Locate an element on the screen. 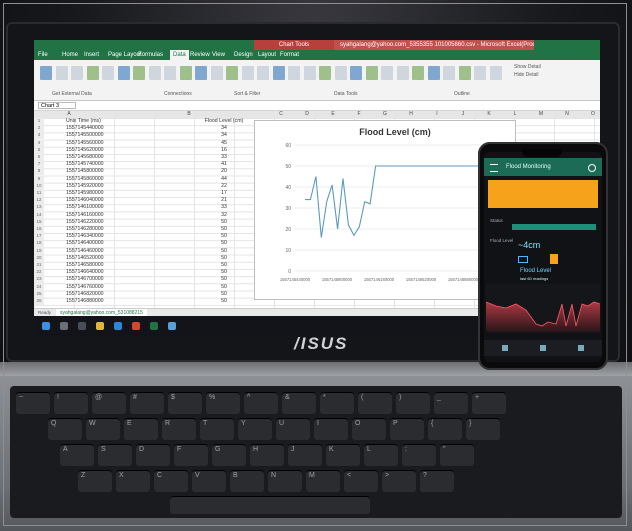 This screenshot has height=531, width=632. ribbon-tab-page-layout: Page Layout is located at coordinates (125, 55).